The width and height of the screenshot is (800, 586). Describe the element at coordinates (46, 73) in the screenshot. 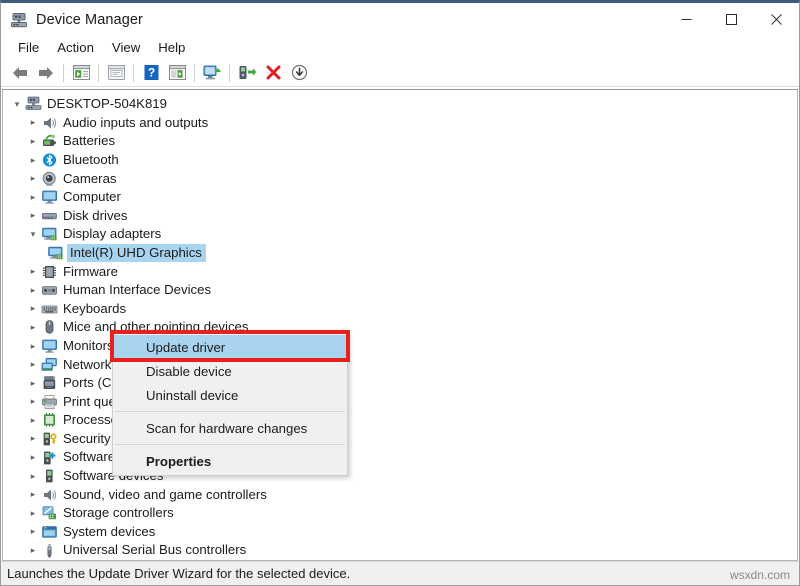

I see `forward-arrow-icon` at that location.